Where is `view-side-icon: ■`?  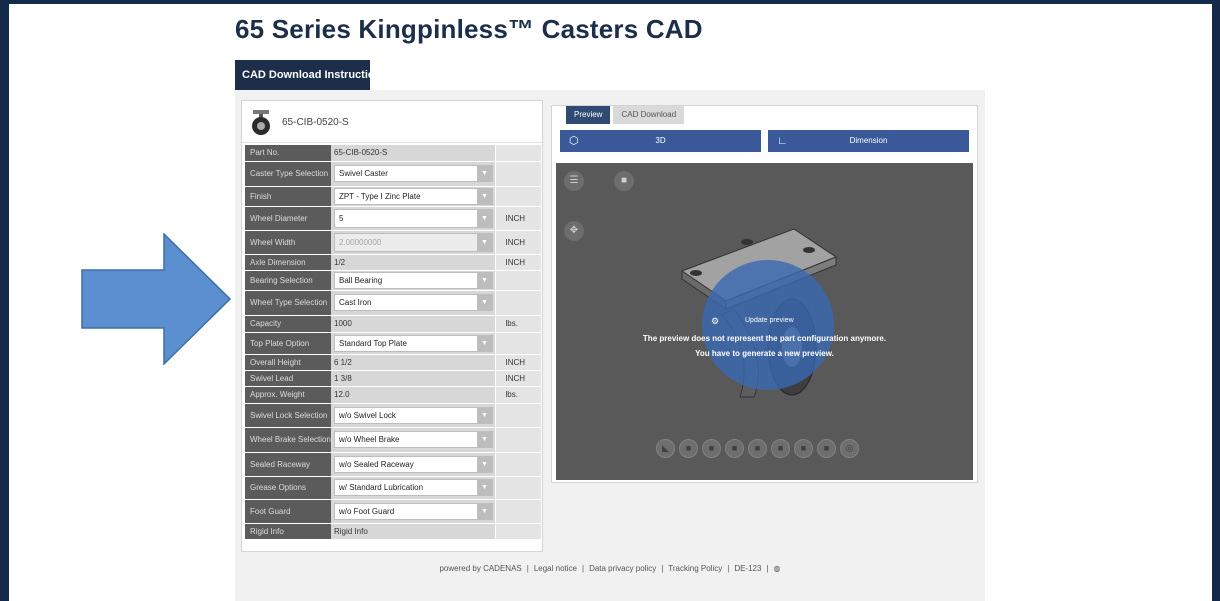
view-side-icon: ■ is located at coordinates (826, 448).